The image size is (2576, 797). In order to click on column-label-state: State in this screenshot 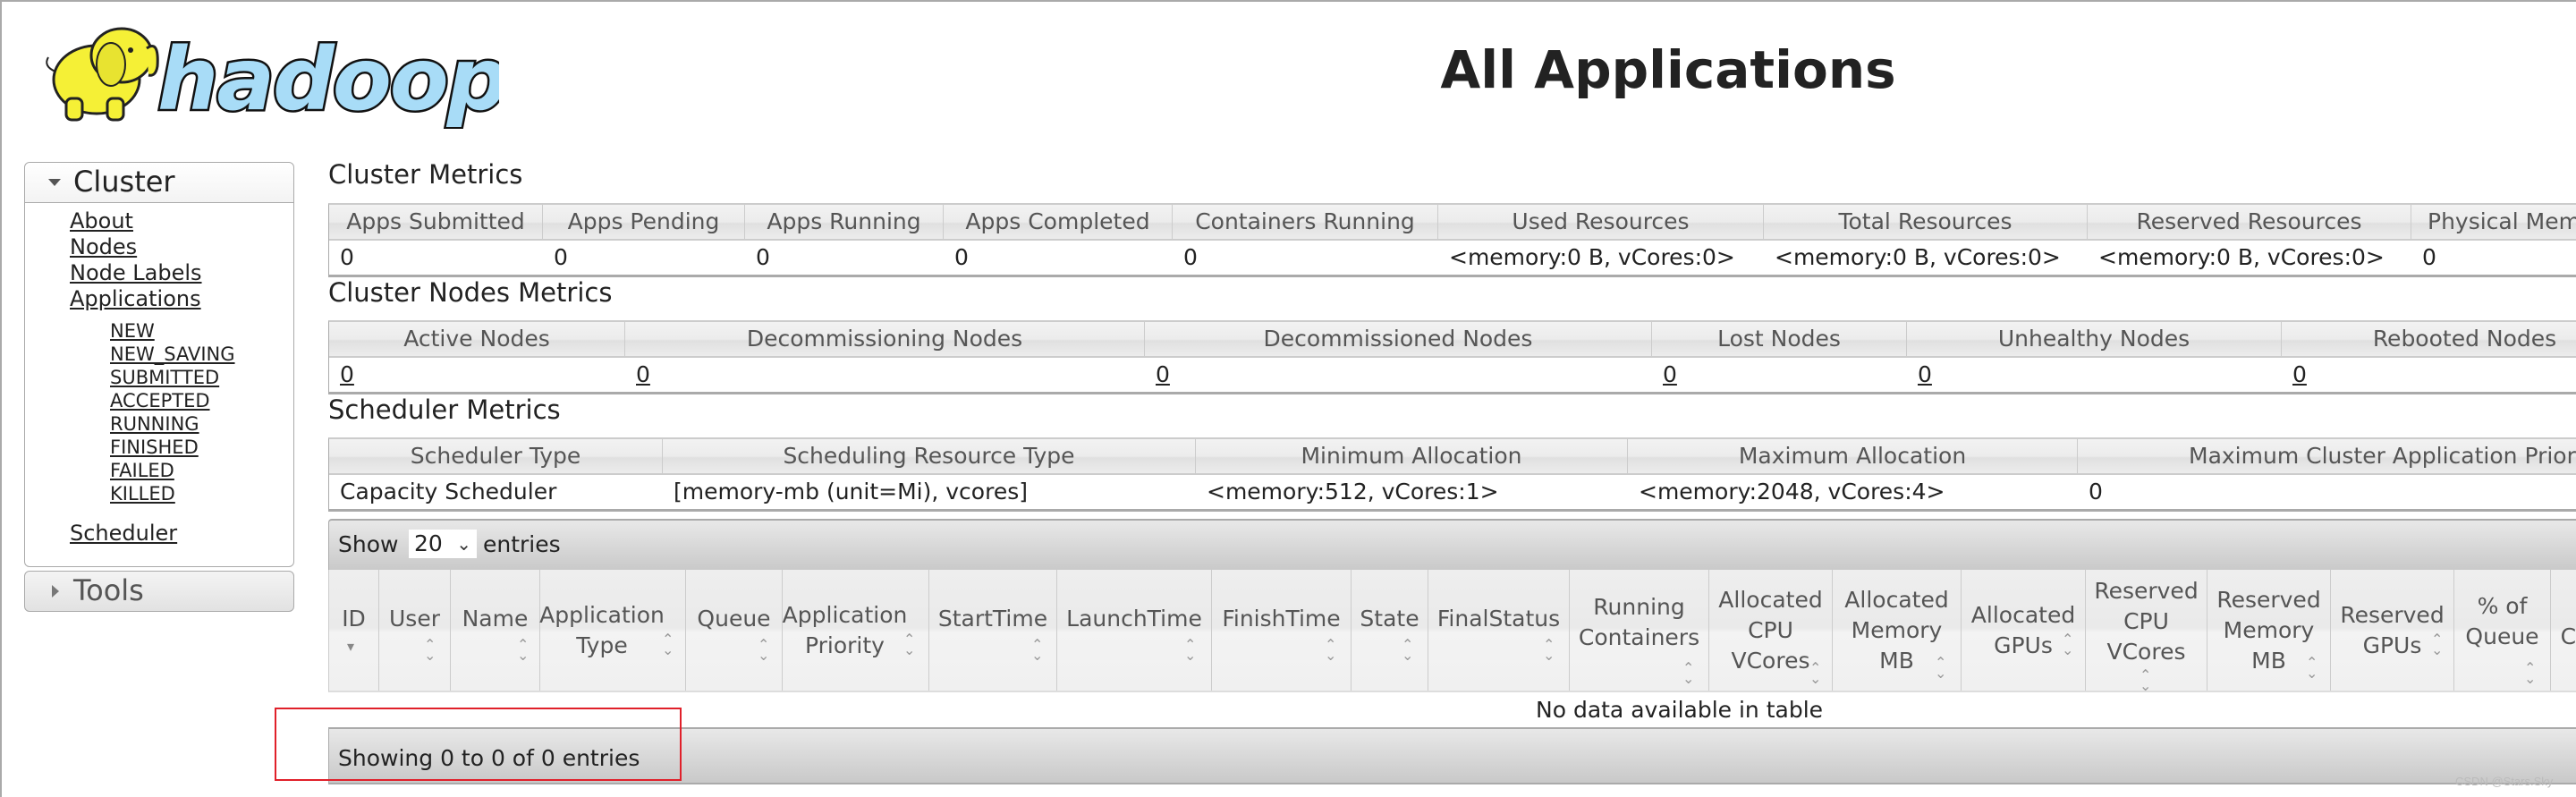, I will do `click(1389, 618)`.